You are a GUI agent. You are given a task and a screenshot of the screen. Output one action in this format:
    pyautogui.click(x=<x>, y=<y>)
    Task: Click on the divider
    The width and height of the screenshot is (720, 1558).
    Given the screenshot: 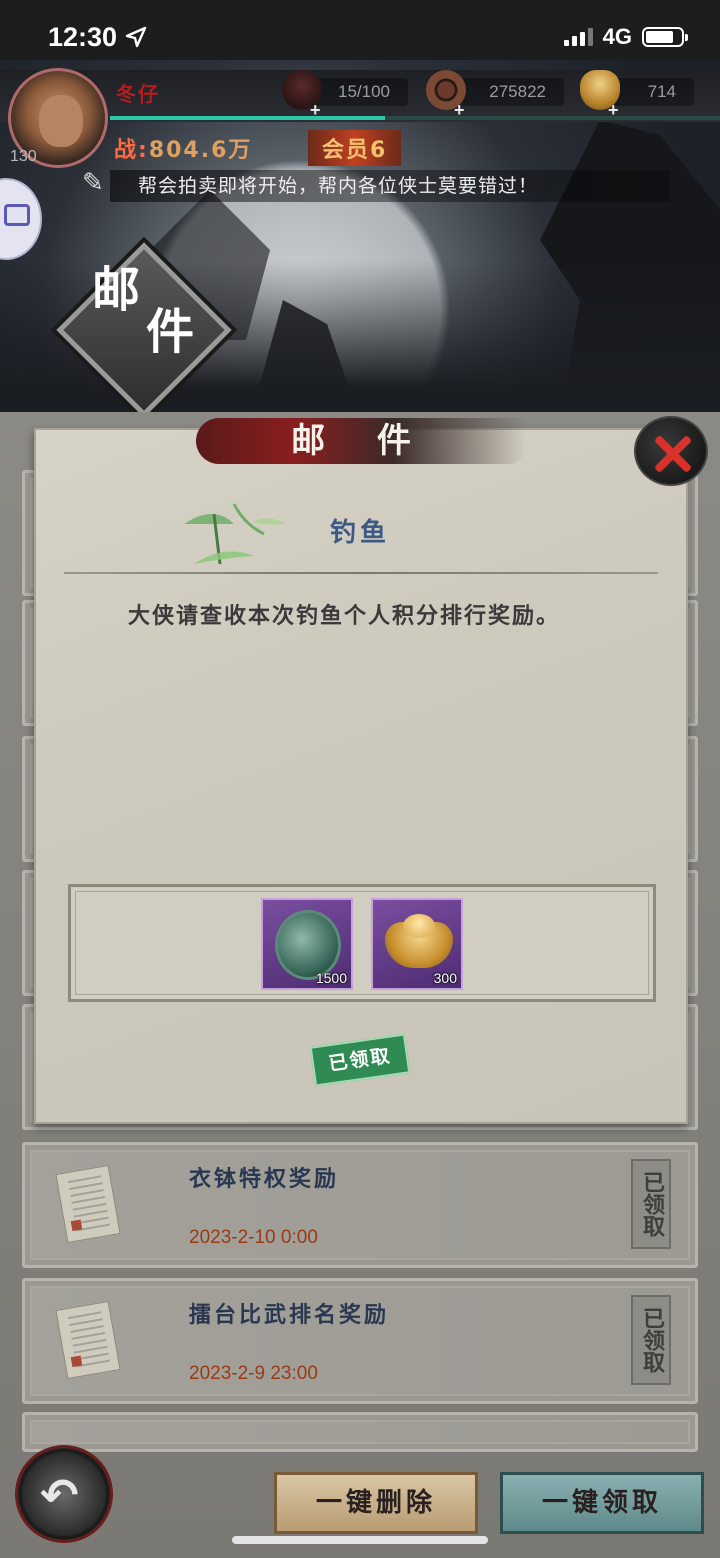 What is the action you would take?
    pyautogui.click(x=361, y=573)
    